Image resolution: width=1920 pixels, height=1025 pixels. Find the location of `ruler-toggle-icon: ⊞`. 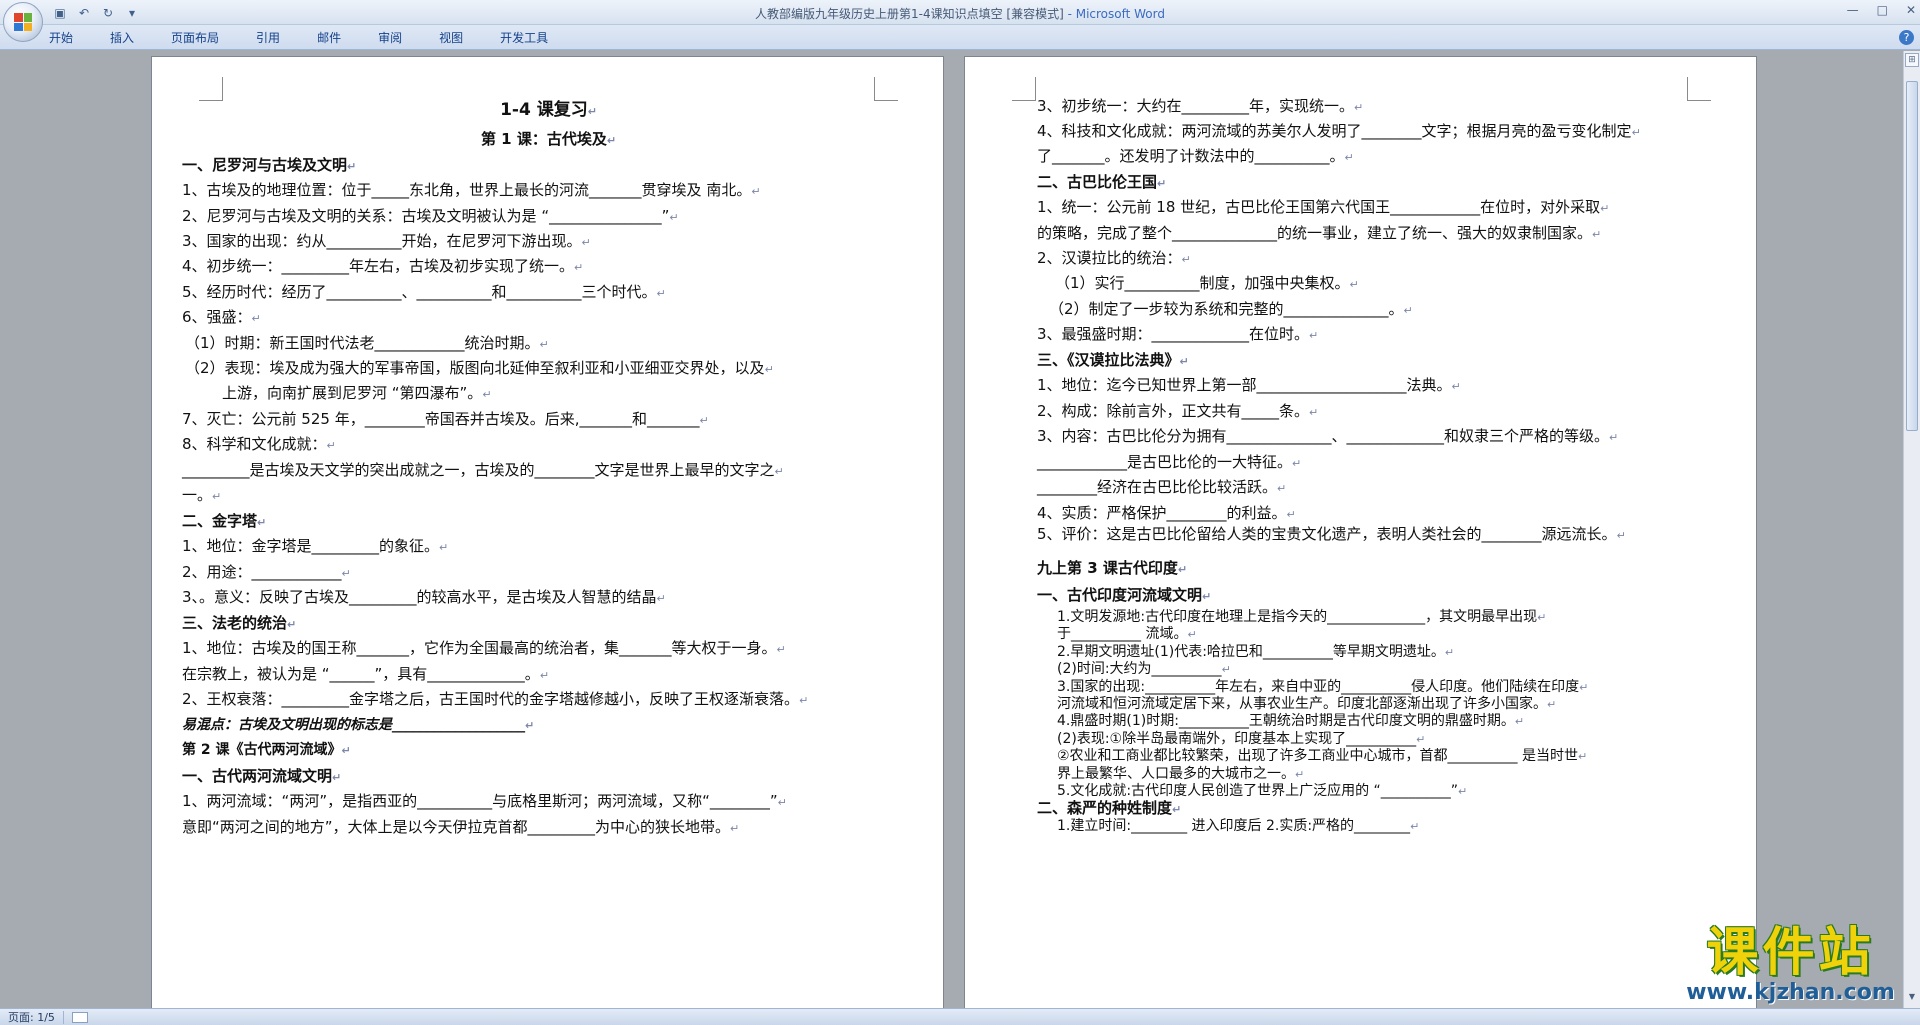

ruler-toggle-icon: ⊞ is located at coordinates (1912, 60).